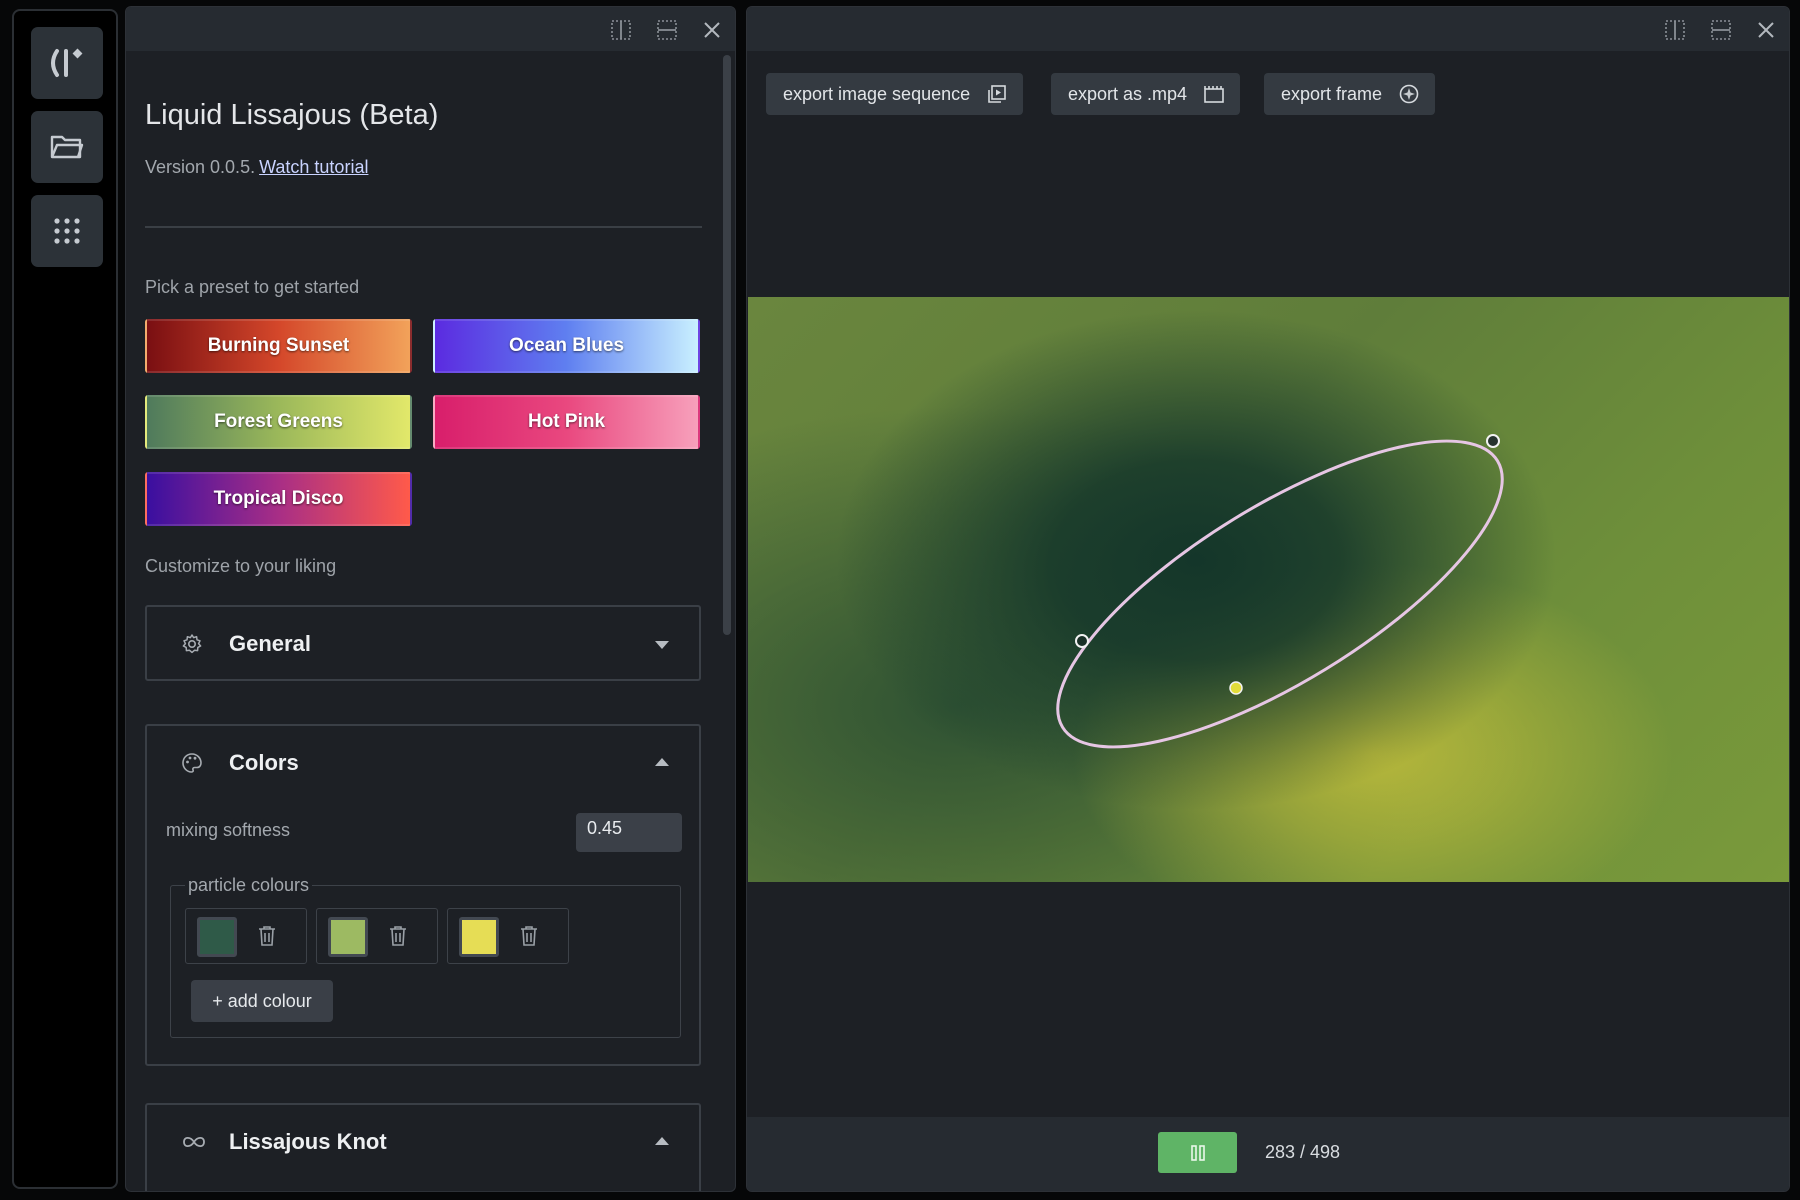 The height and width of the screenshot is (1200, 1800). I want to click on mixing-softness-label: mixing softness, so click(228, 830).